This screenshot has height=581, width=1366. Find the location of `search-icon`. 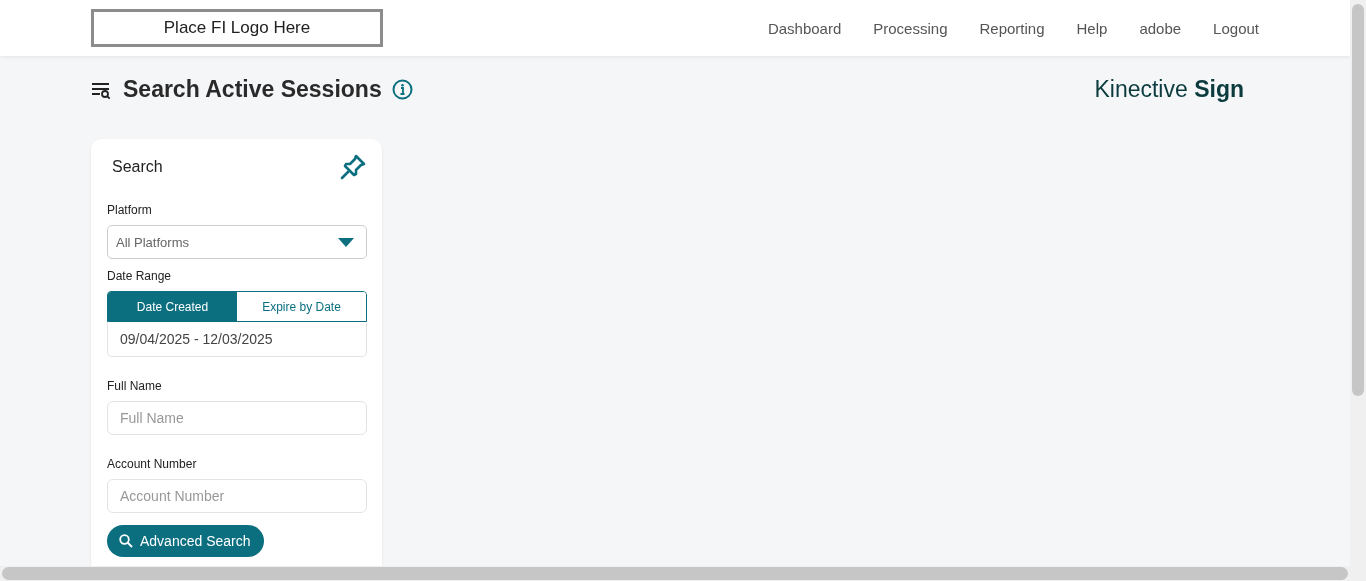

search-icon is located at coordinates (126, 541).